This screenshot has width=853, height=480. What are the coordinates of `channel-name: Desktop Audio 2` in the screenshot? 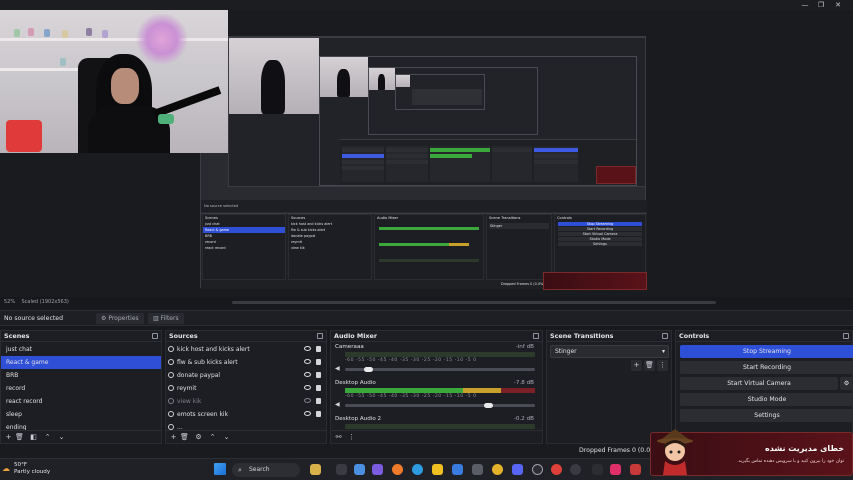 It's located at (358, 419).